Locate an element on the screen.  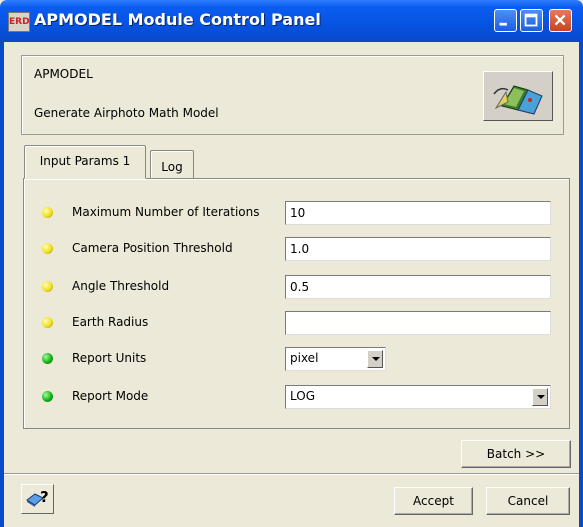
maximize-icon is located at coordinates (531, 20).